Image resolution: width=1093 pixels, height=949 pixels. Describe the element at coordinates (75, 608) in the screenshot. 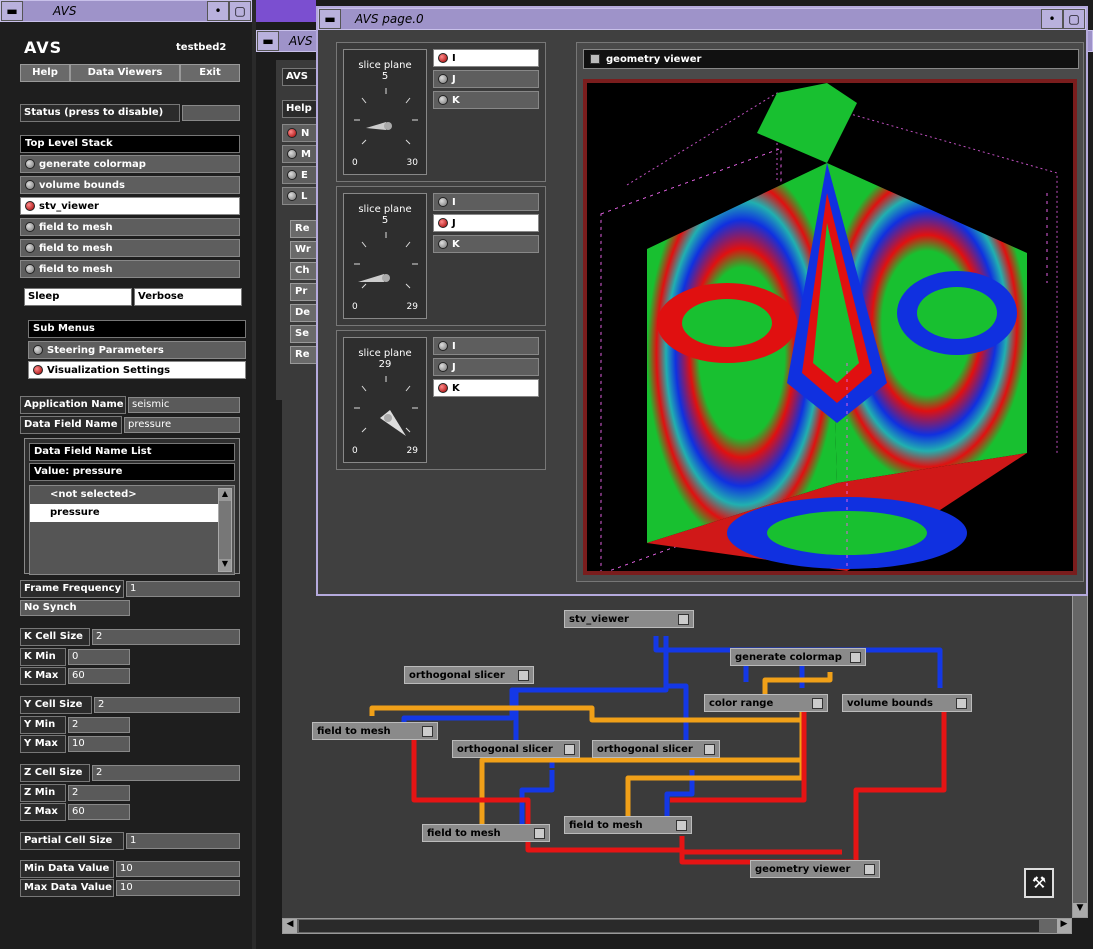

I see `no-synch-toggle: No Synch` at that location.